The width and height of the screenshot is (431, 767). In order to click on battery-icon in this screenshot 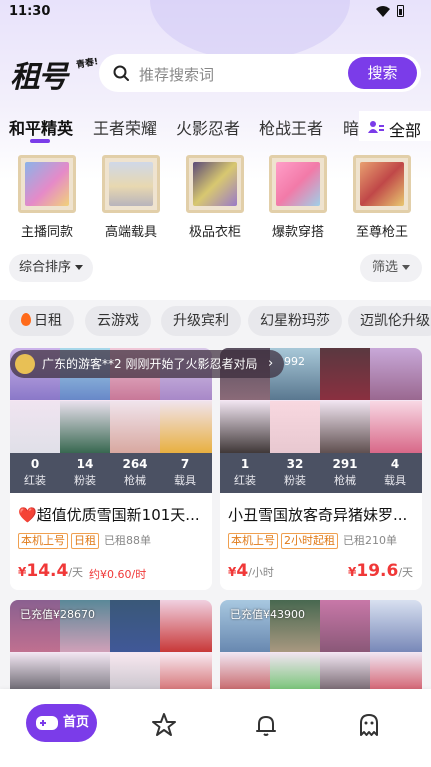, I will do `click(400, 11)`.